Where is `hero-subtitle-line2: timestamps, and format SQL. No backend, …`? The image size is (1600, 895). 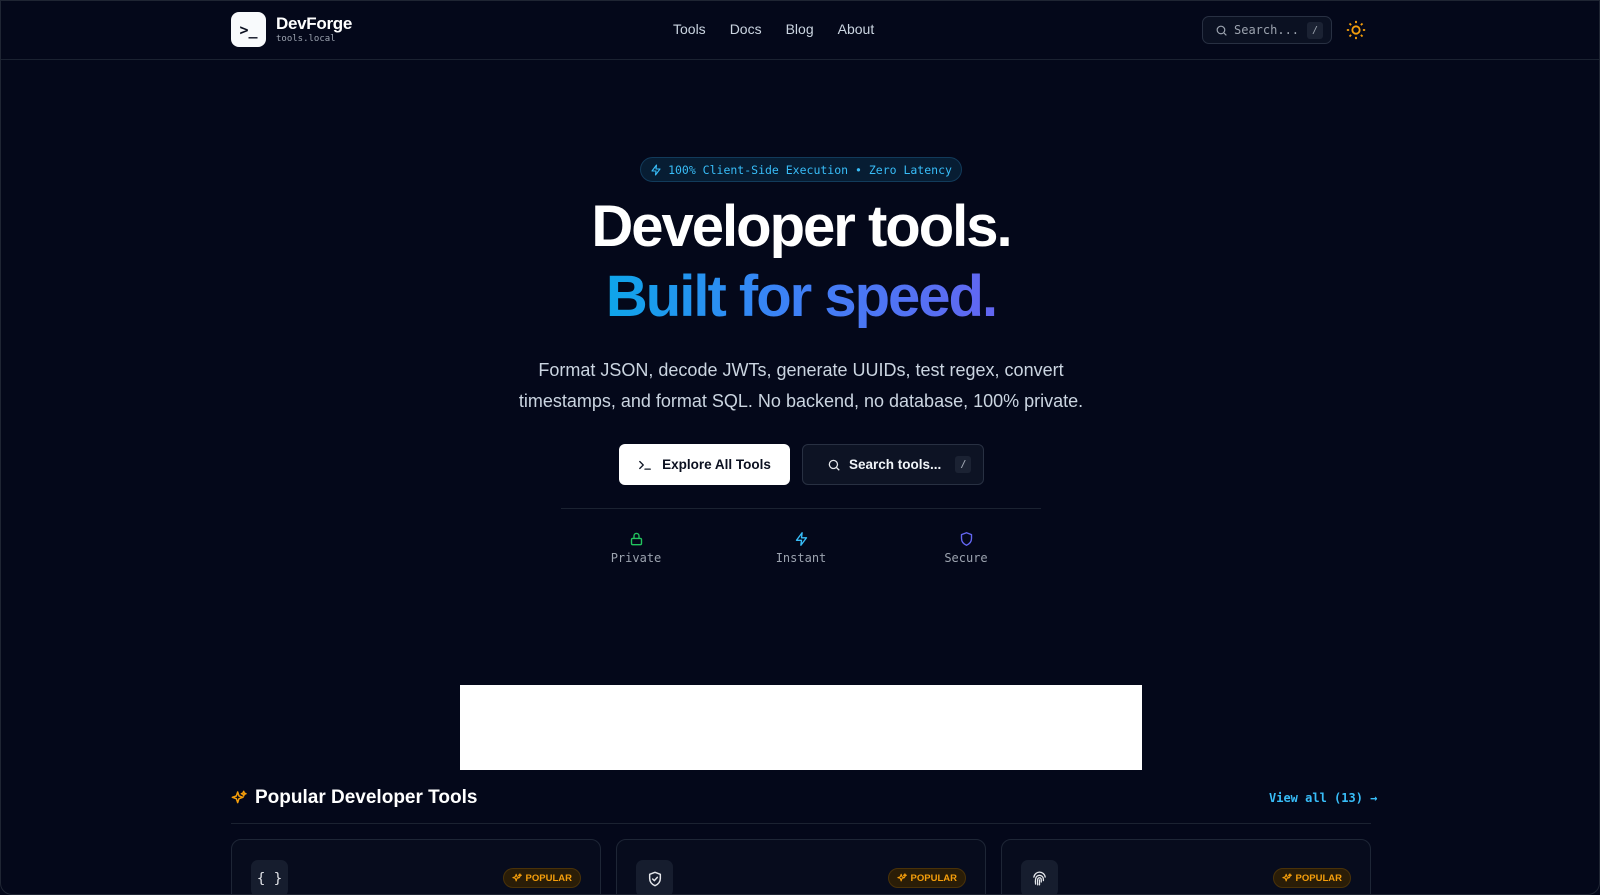 hero-subtitle-line2: timestamps, and format SQL. No backend, … is located at coordinates (801, 401).